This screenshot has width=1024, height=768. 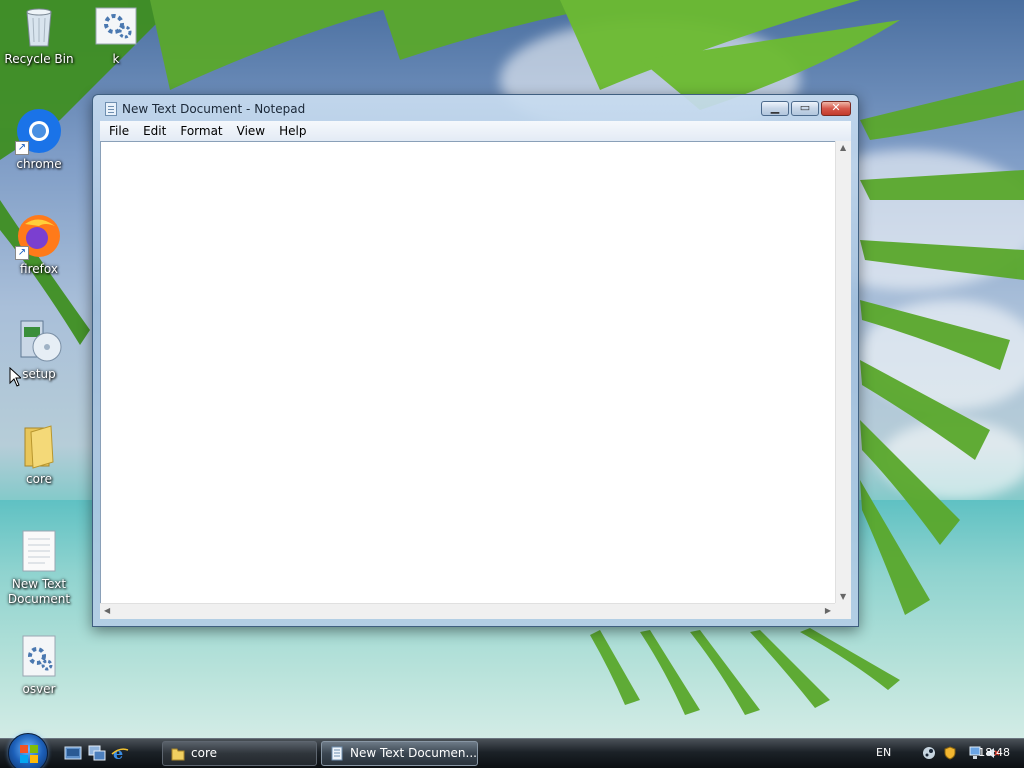 What do you see at coordinates (39, 269) in the screenshot?
I see `desktop-icon-label: firefox` at bounding box center [39, 269].